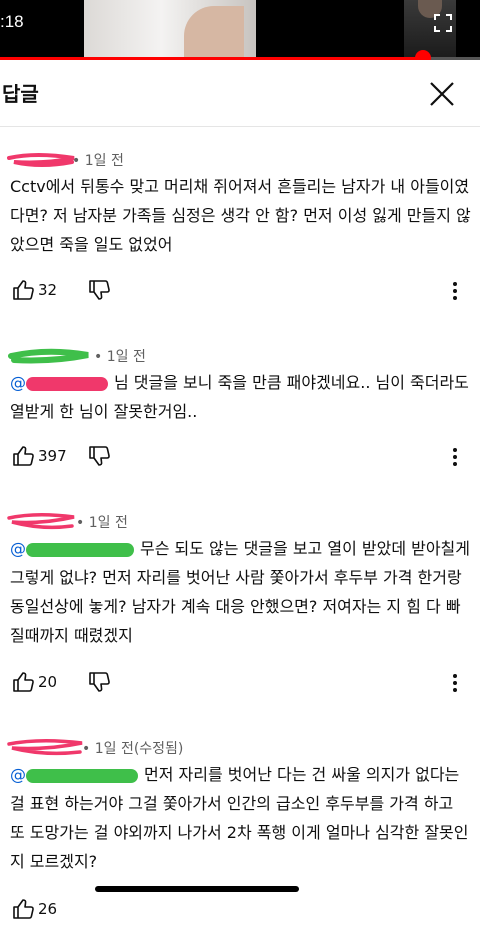 Image resolution: width=480 pixels, height=926 pixels. What do you see at coordinates (48, 682) in the screenshot?
I see `like-count: 20` at bounding box center [48, 682].